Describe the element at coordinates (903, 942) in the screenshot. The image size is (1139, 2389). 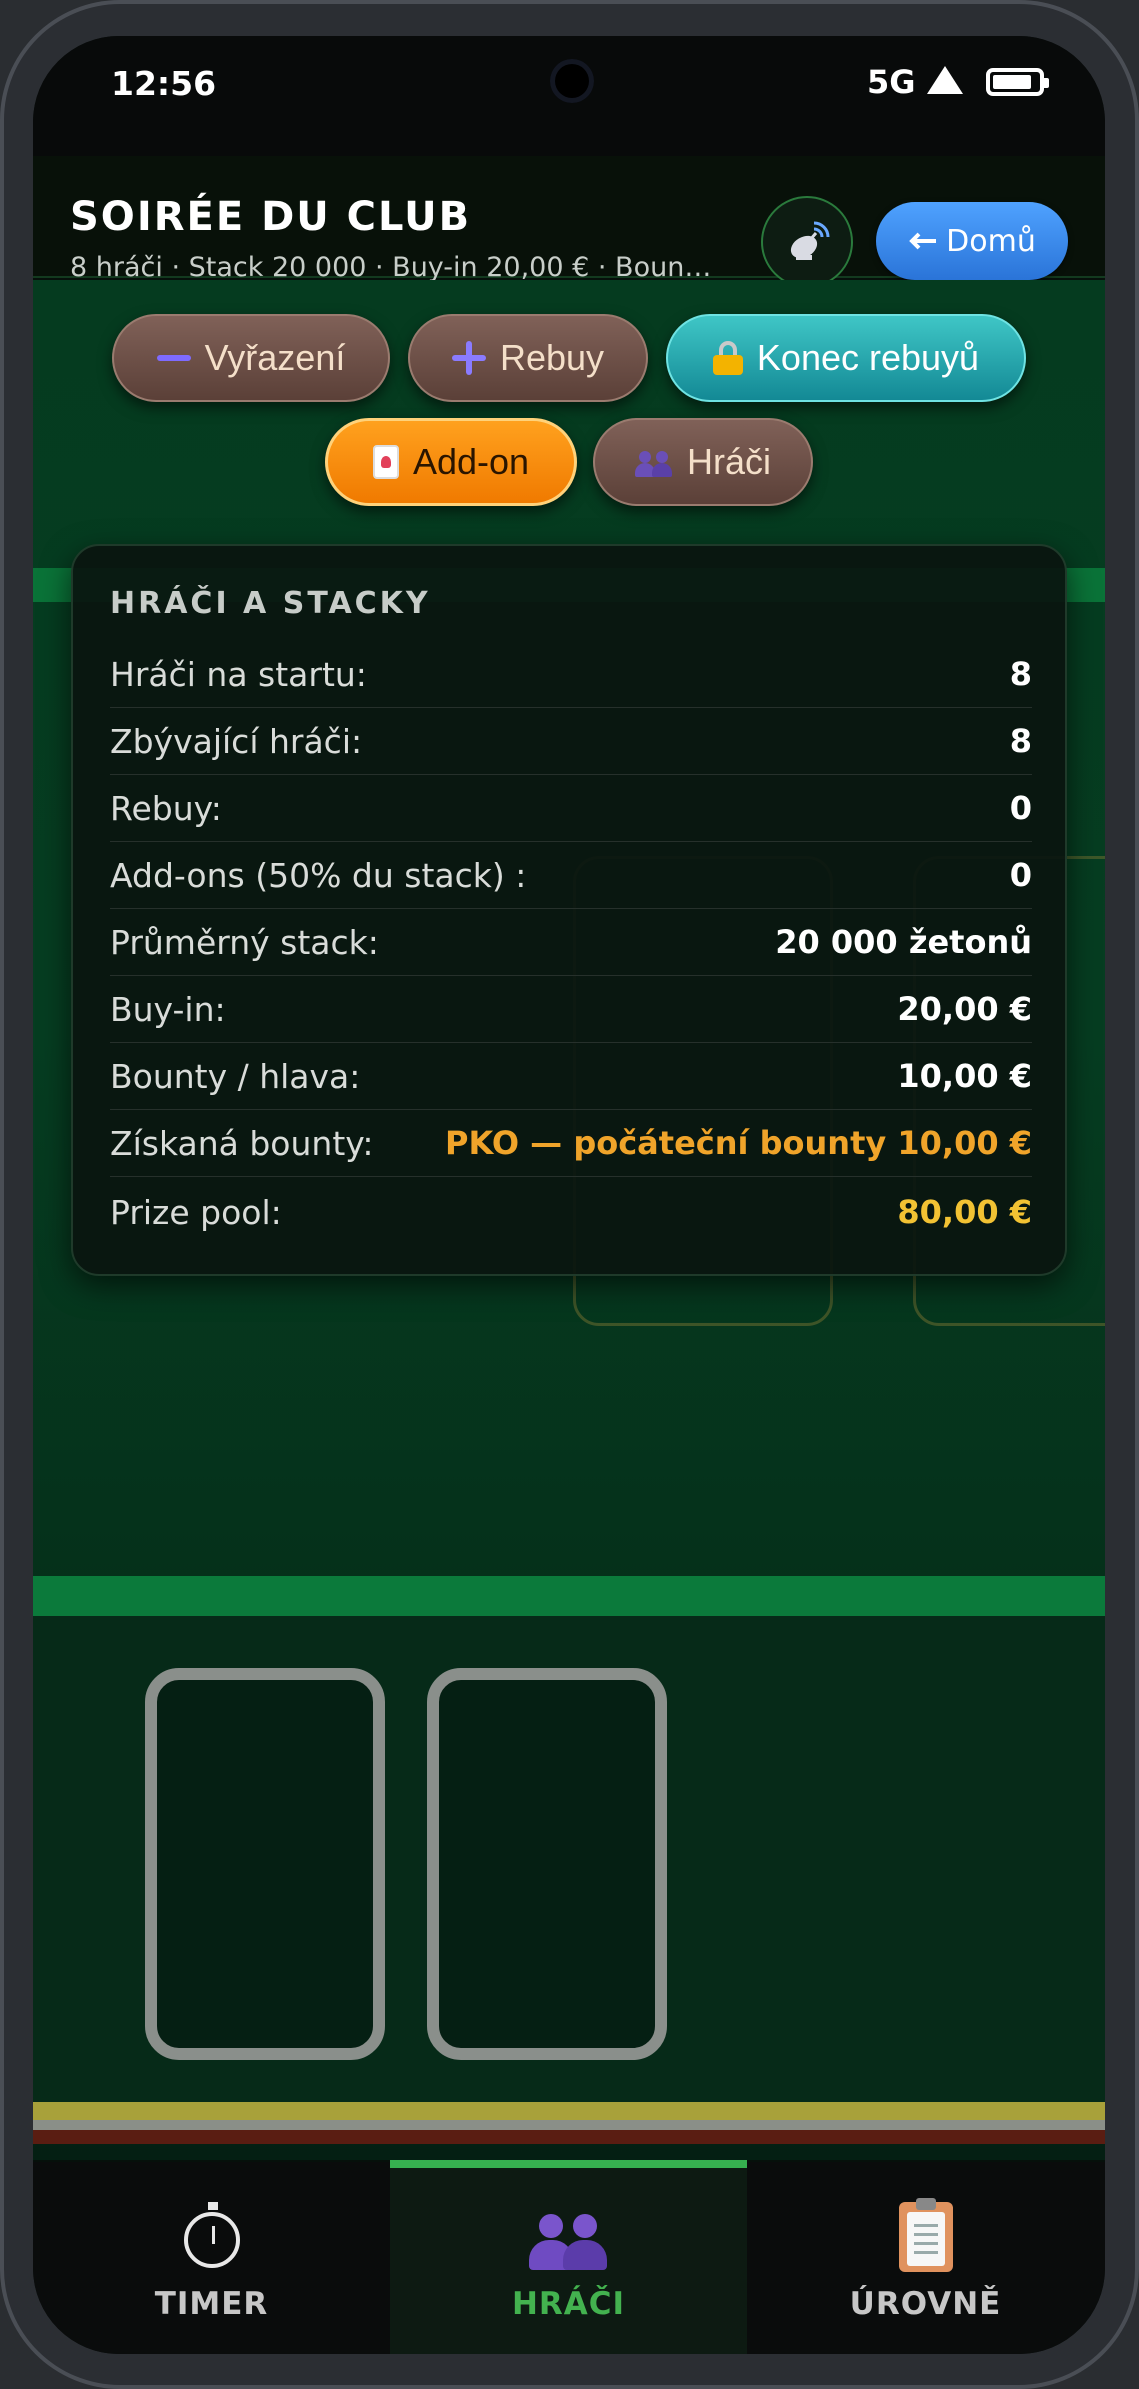
I see `stat-value: 20 000 žetonů` at that location.